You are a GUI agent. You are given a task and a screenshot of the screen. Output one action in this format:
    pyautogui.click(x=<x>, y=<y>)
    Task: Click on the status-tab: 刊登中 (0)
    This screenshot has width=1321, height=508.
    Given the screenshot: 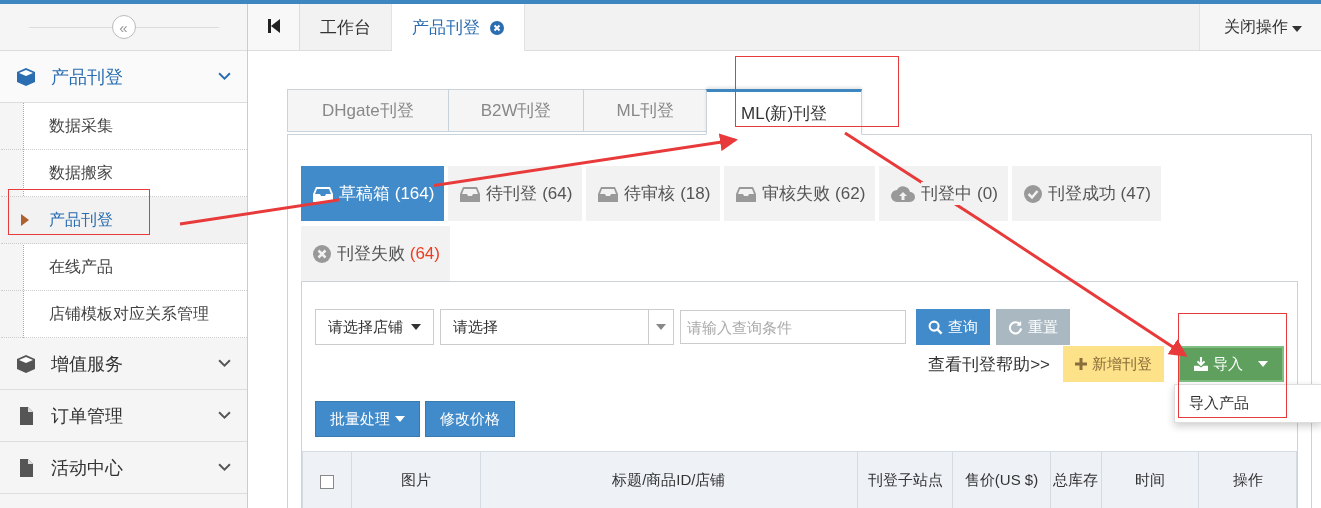 What is the action you would take?
    pyautogui.click(x=943, y=193)
    